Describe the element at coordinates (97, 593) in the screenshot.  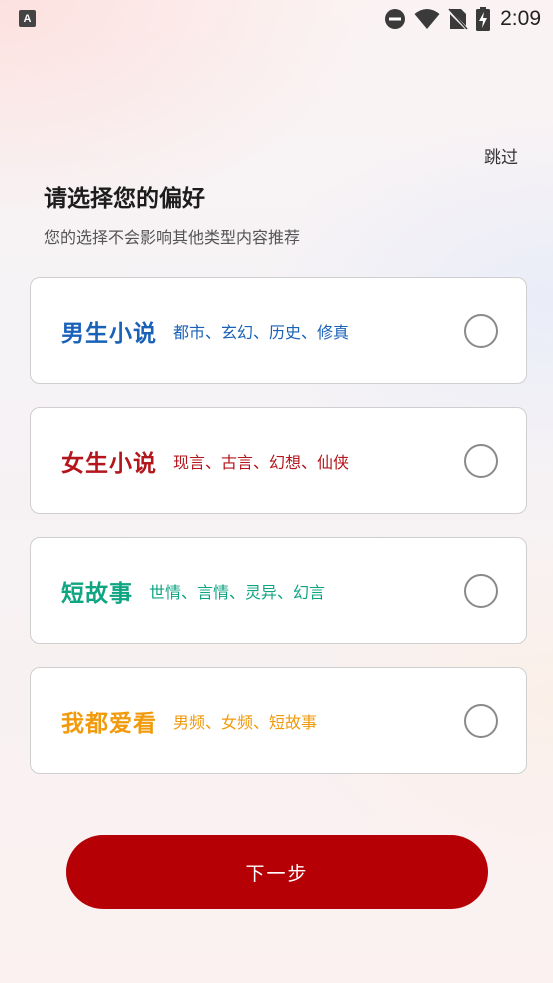
I see `option-title: 短故事` at that location.